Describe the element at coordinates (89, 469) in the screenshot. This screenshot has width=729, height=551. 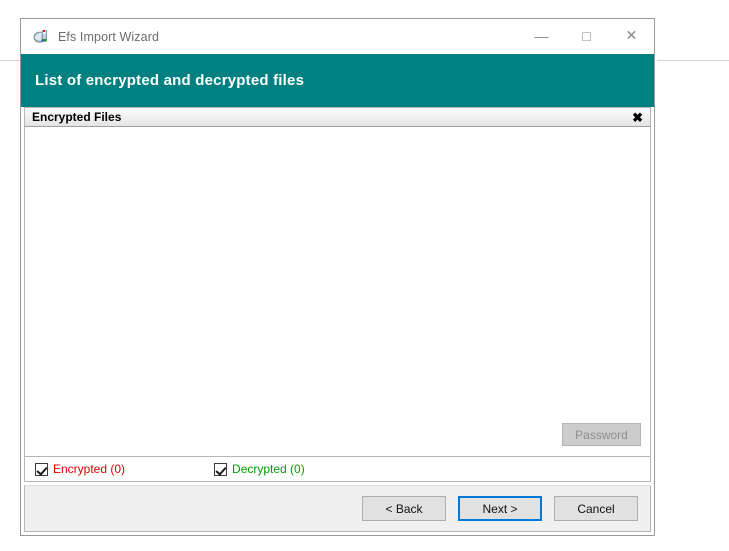
I see `checkbox-encrypted-label: Encrypted (0)` at that location.